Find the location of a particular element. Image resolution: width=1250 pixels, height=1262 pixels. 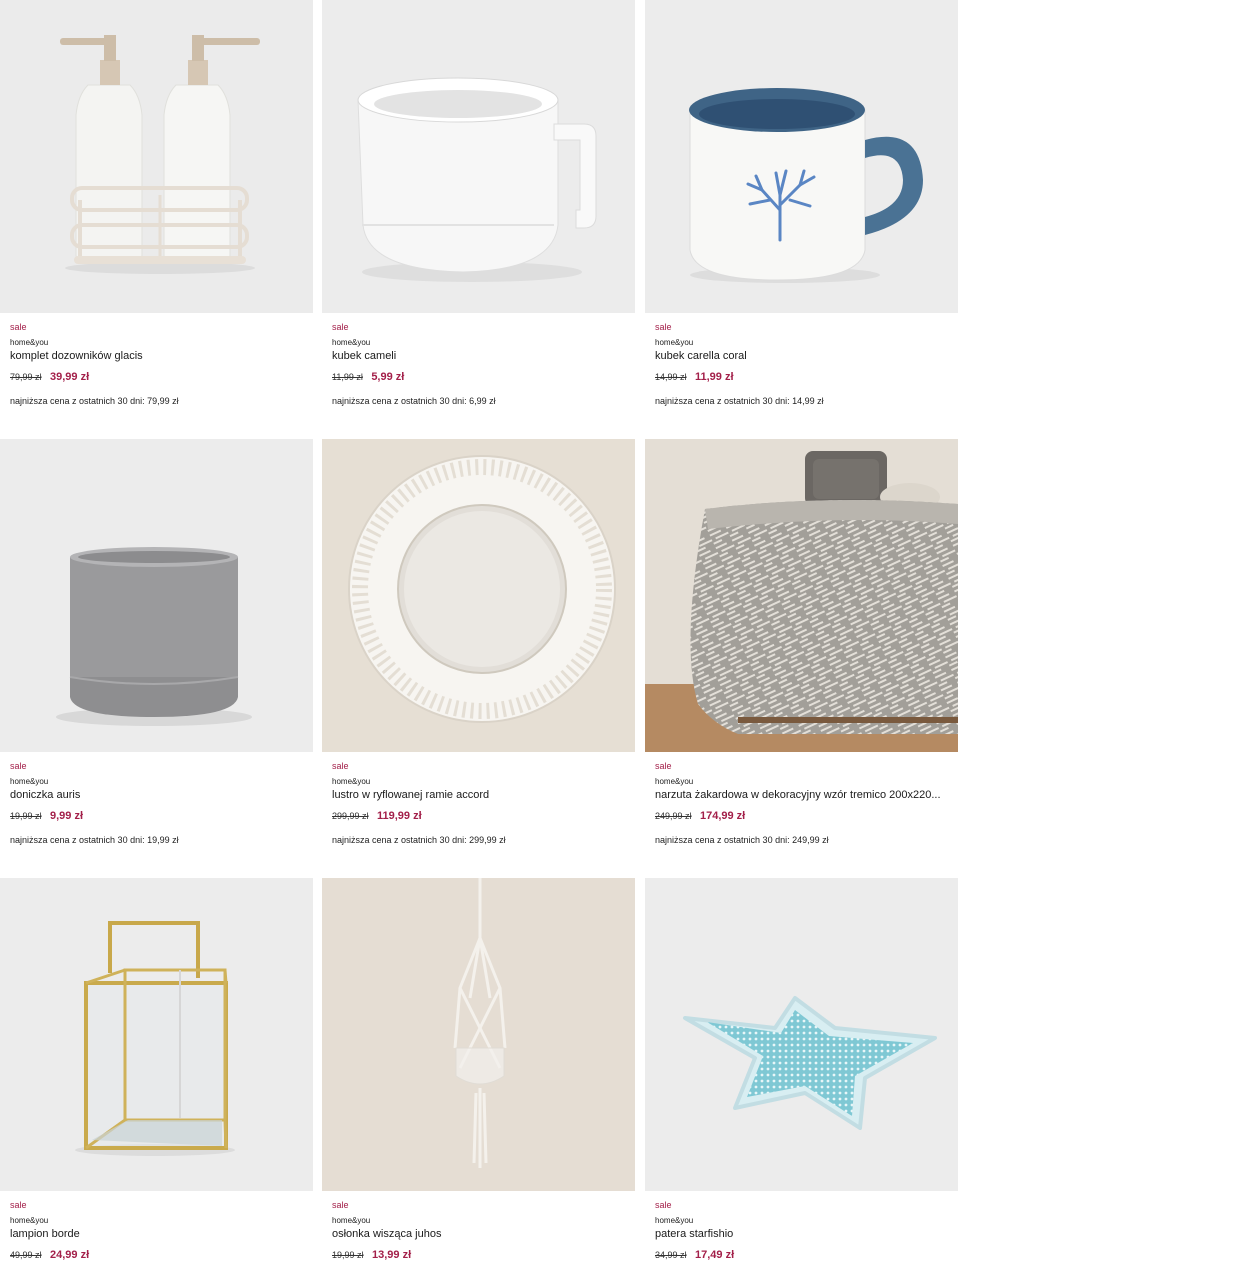

product-name: kubek cameli is located at coordinates (482, 356).